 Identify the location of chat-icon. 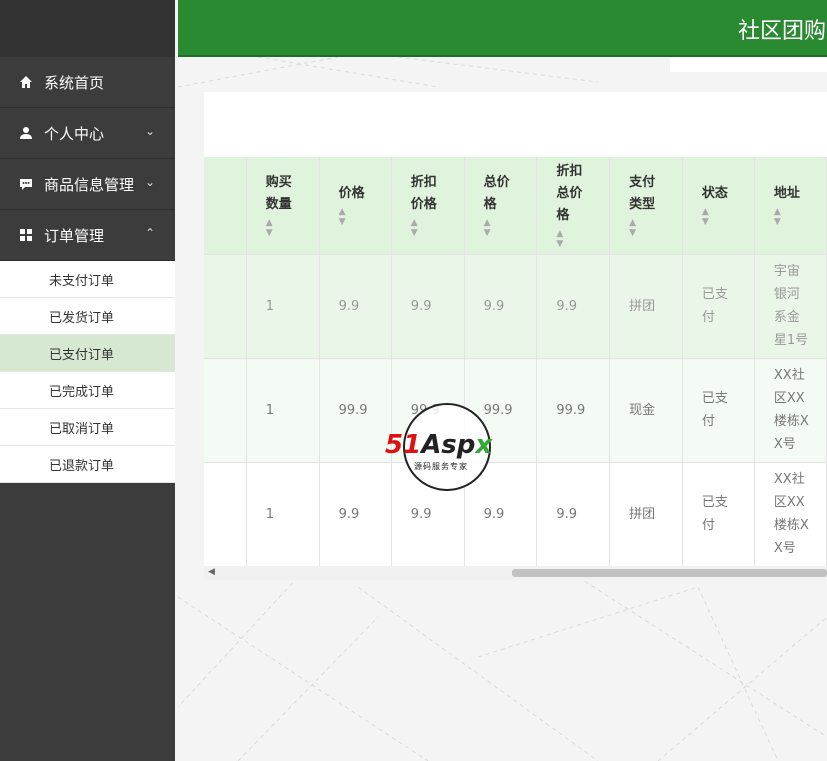
(26, 184).